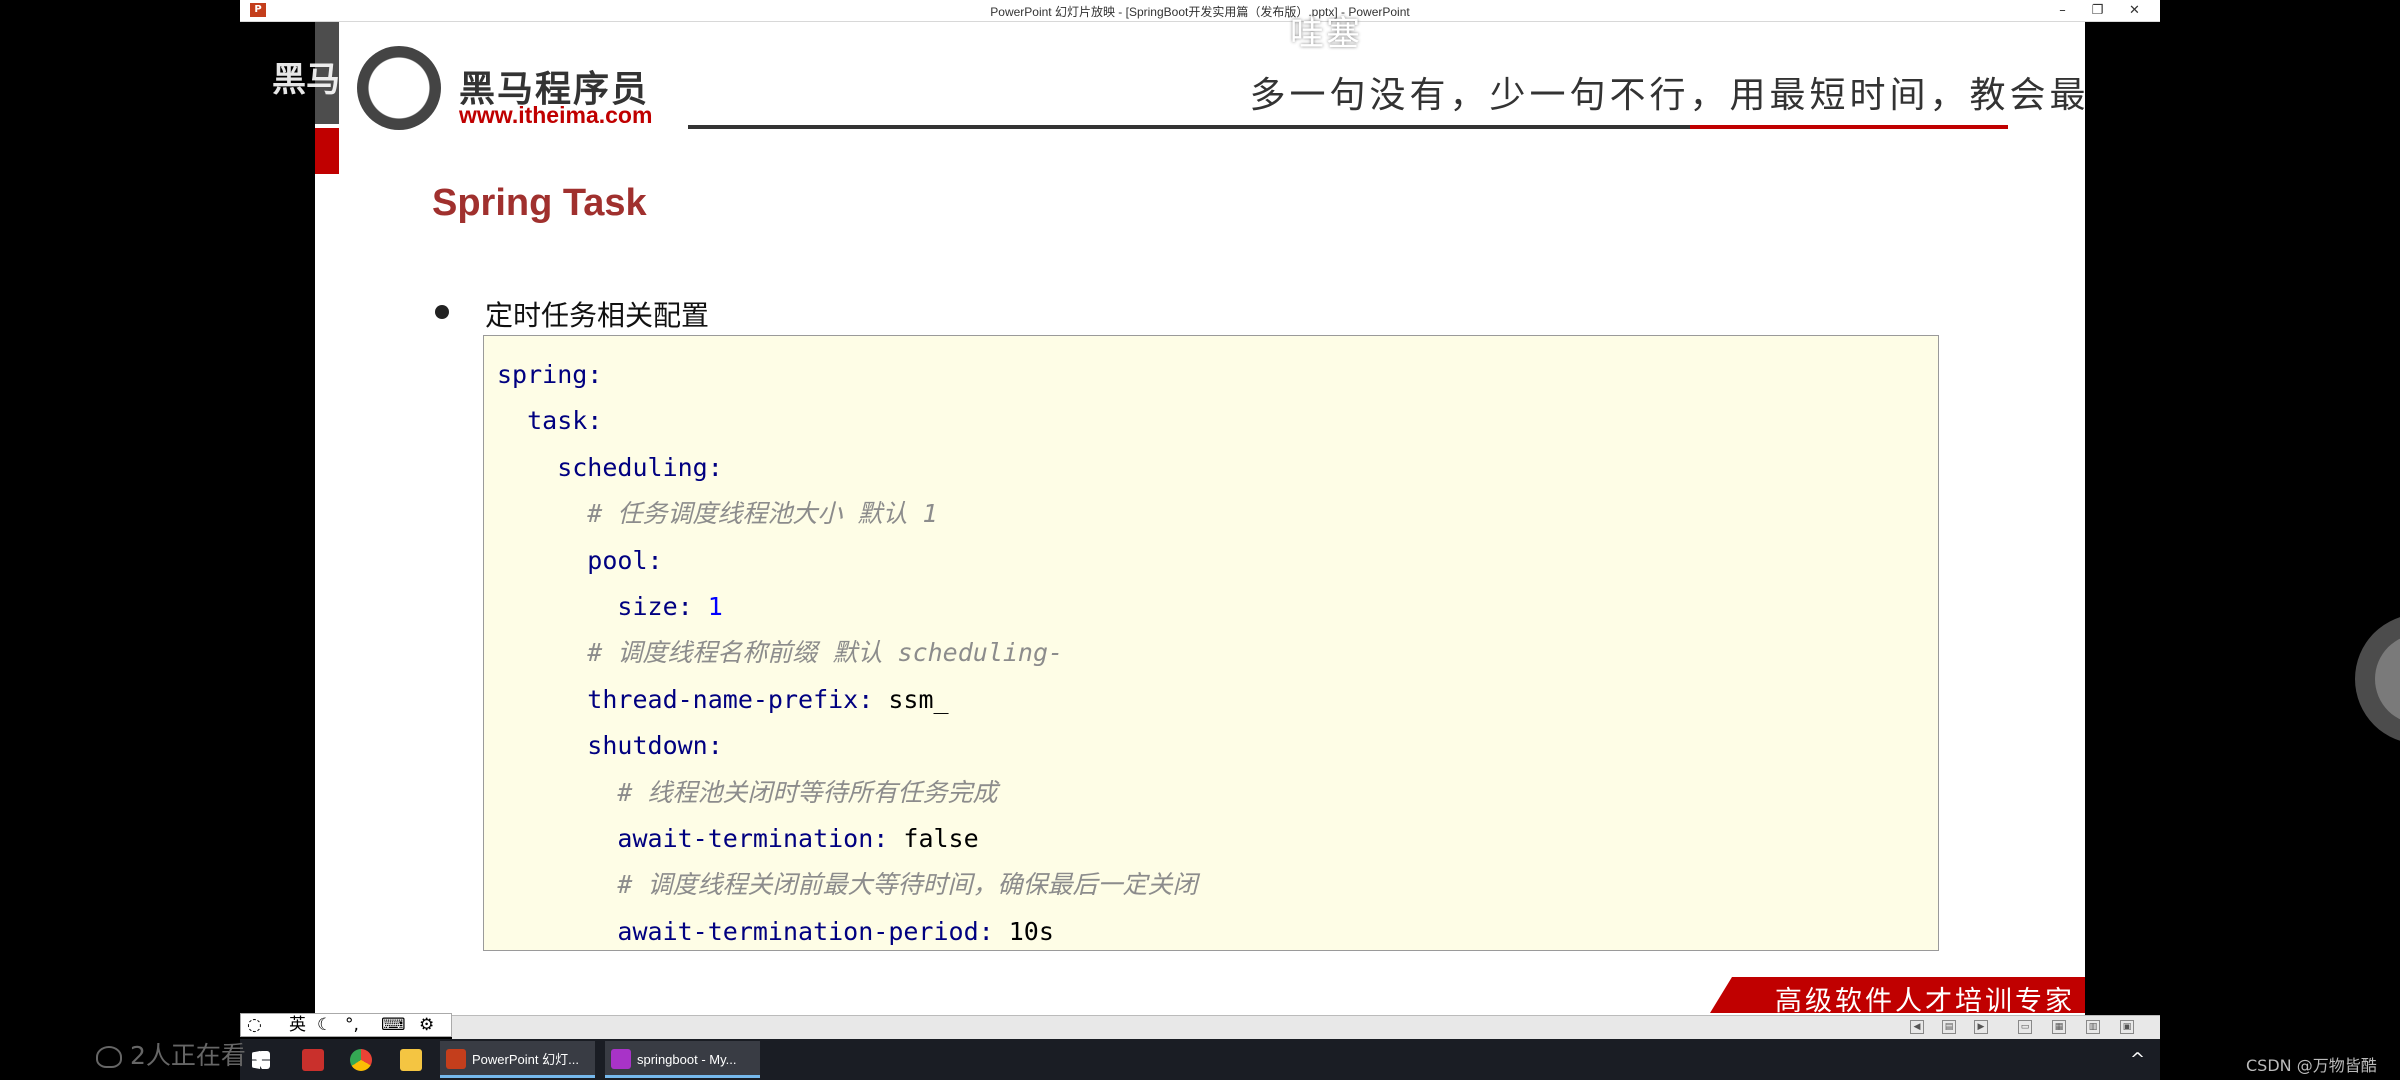 Image resolution: width=2400 pixels, height=1080 pixels. What do you see at coordinates (1667, 95) in the screenshot?
I see `slide-slogan: 多一句没有，少一句不行，用最短时间，教会最实用的技术!` at bounding box center [1667, 95].